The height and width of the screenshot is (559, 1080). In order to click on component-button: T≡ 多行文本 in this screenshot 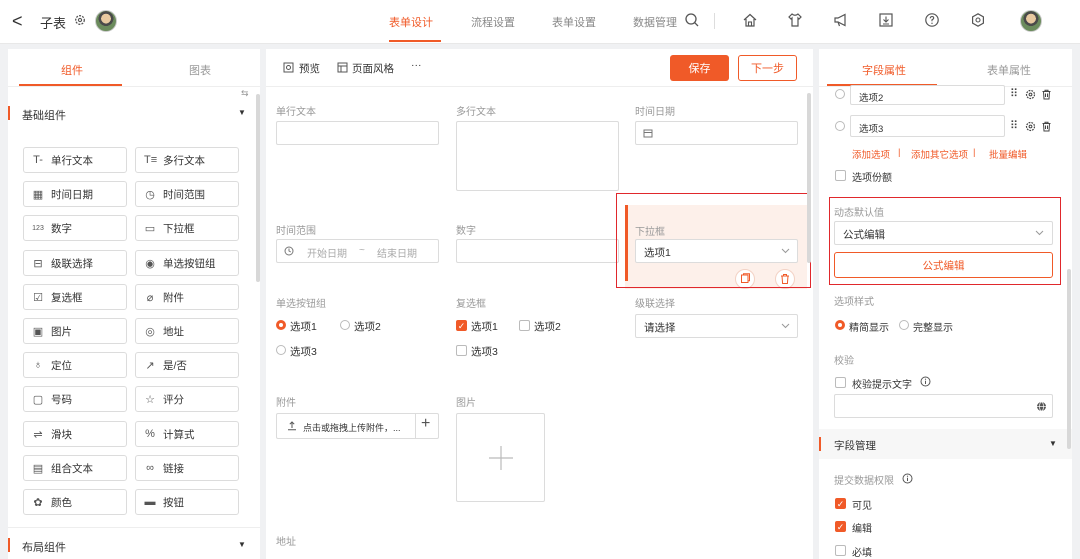, I will do `click(187, 160)`.